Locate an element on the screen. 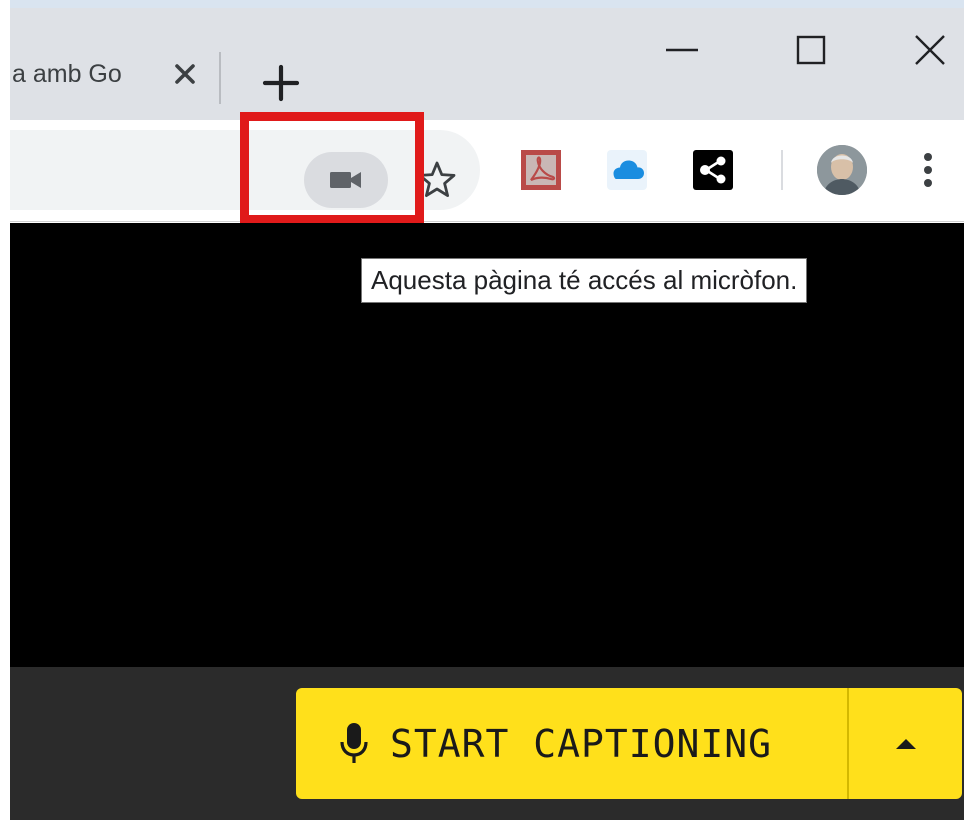 This screenshot has height=820, width=964. camera-indicator-button is located at coordinates (346, 180).